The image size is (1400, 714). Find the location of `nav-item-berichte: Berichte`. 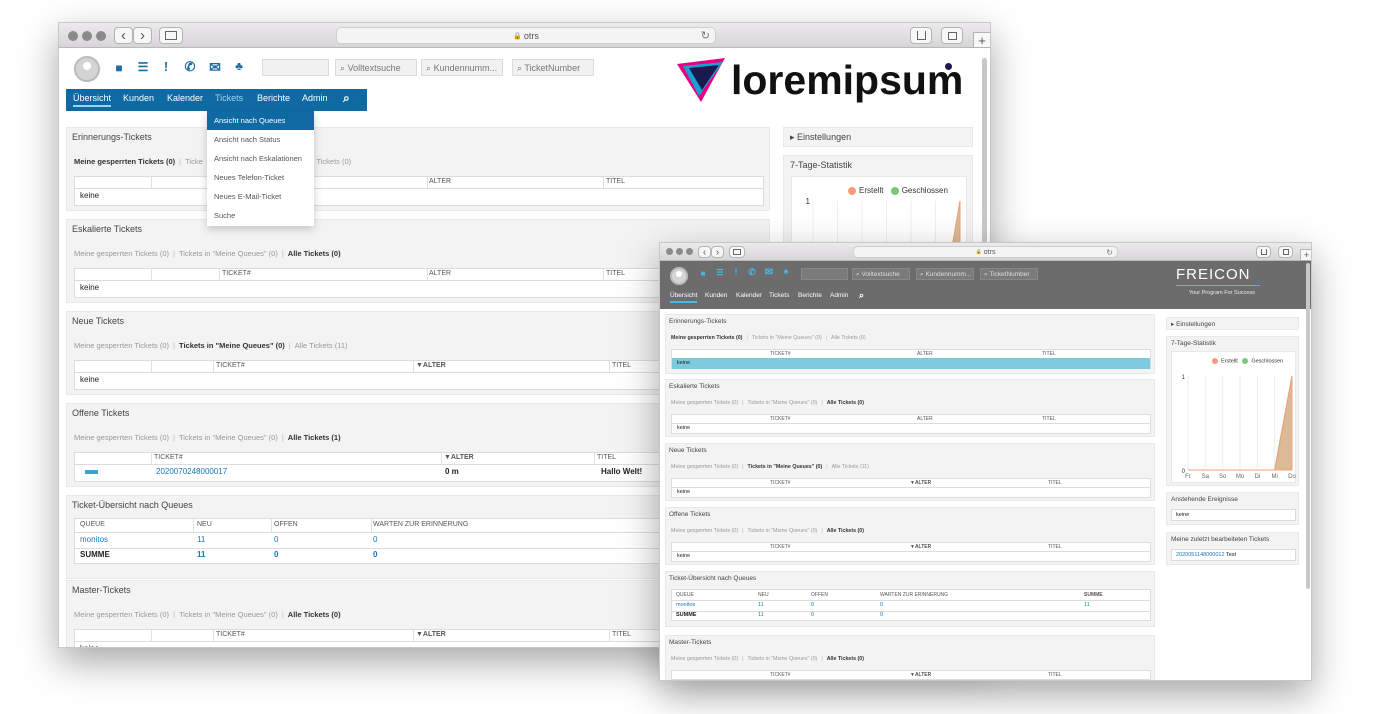

nav-item-berichte: Berichte is located at coordinates (273, 98).